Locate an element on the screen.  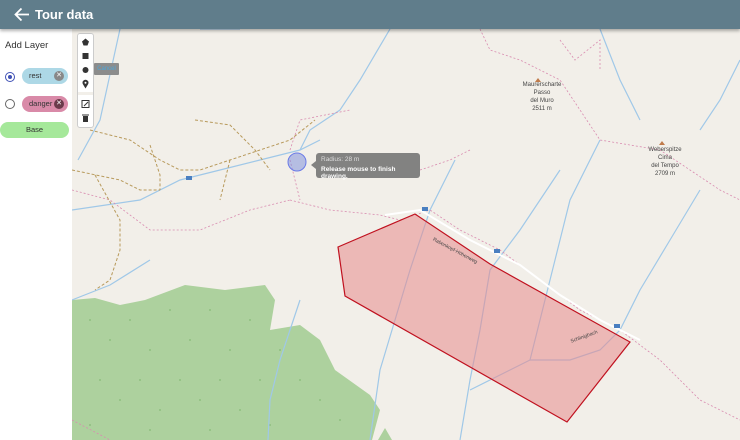
cancel-drawing-button: Cancel is located at coordinates (106, 69).